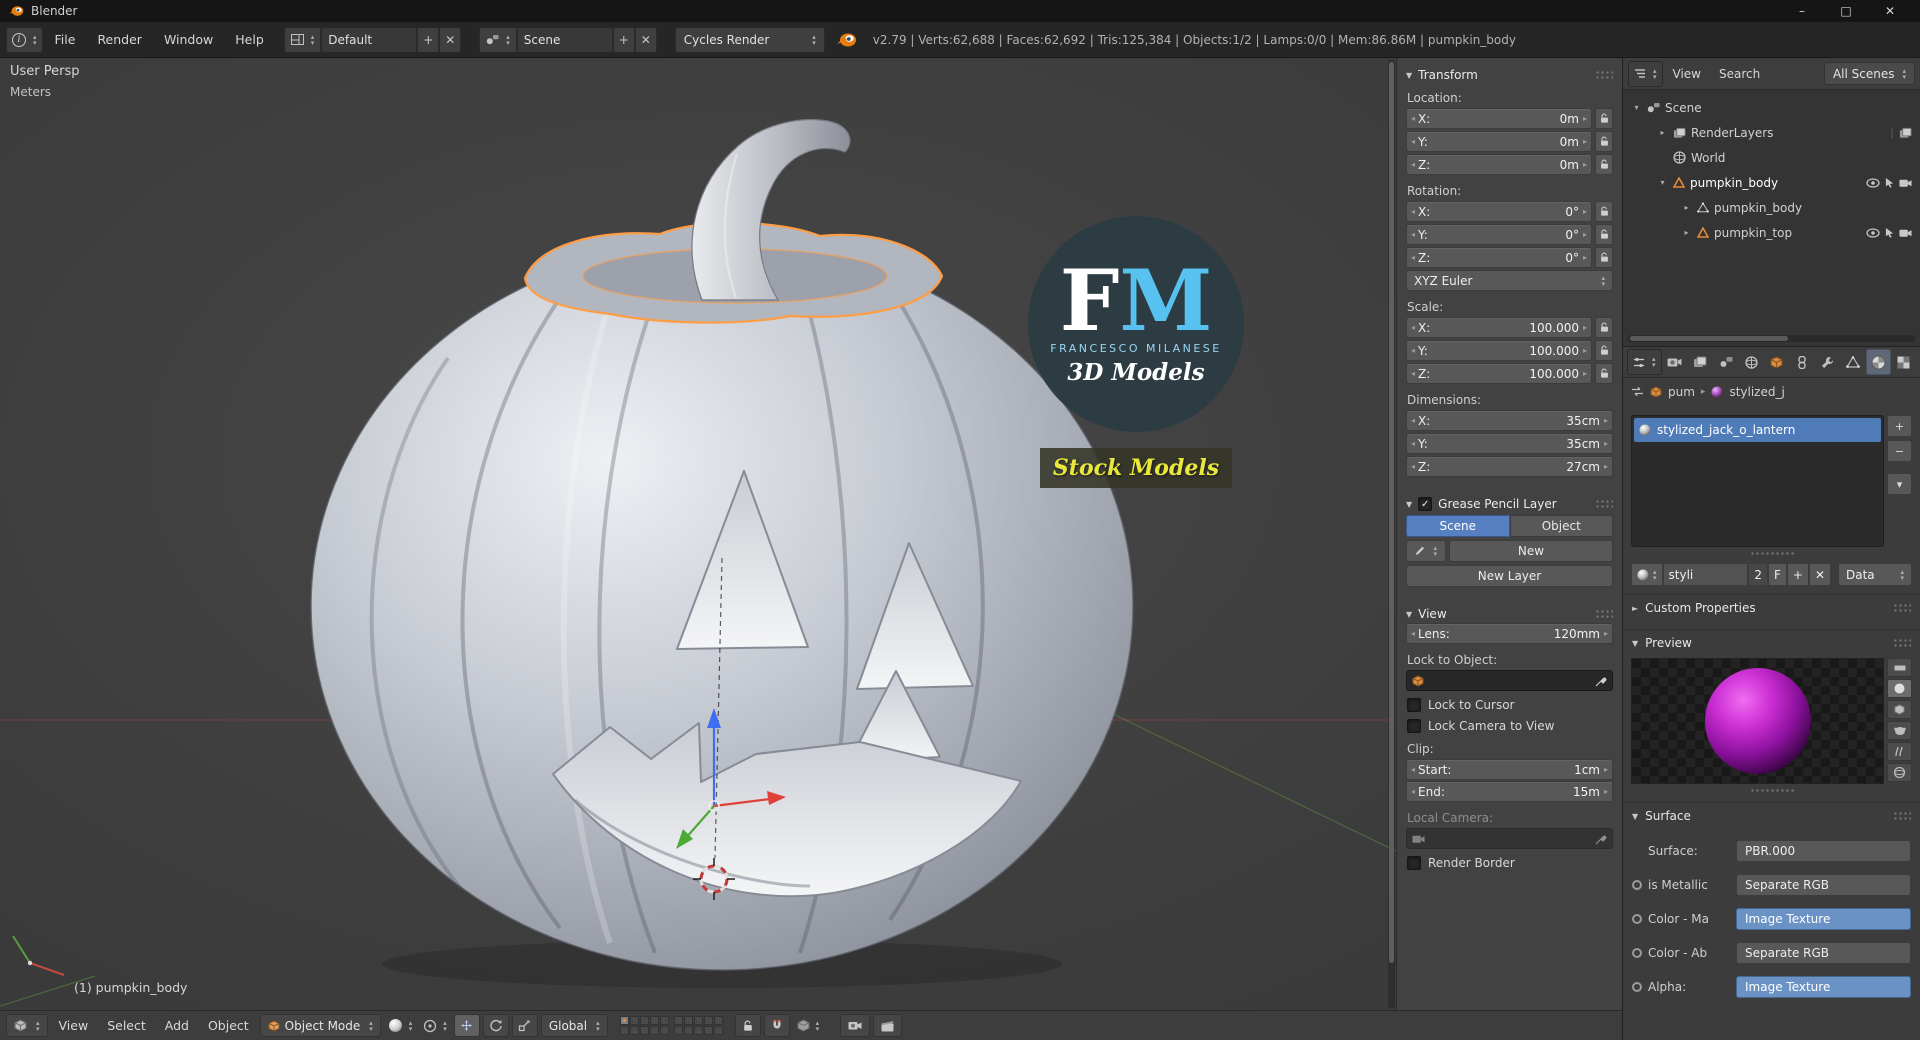 The image size is (1920, 1040). What do you see at coordinates (747, 1025) in the screenshot?
I see `scene-lock-toggle` at bounding box center [747, 1025].